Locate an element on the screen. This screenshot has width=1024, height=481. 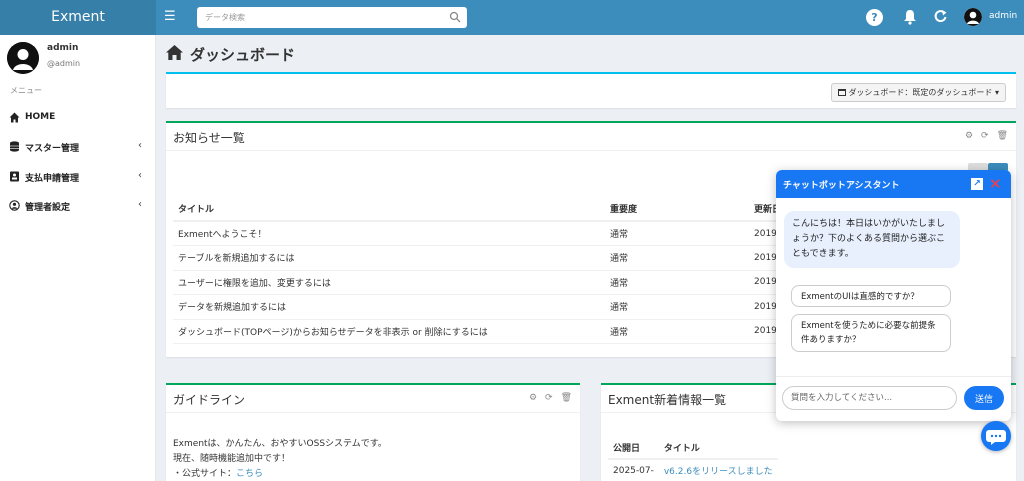
sidebar-item-home: HOME is located at coordinates (78, 118).